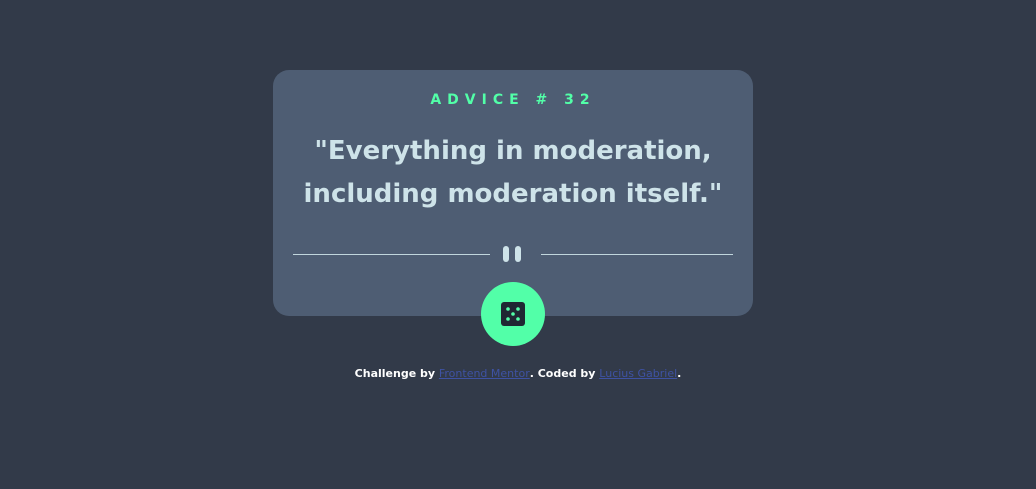 The image size is (1036, 489). What do you see at coordinates (391, 254) in the screenshot?
I see `divider-line-left` at bounding box center [391, 254].